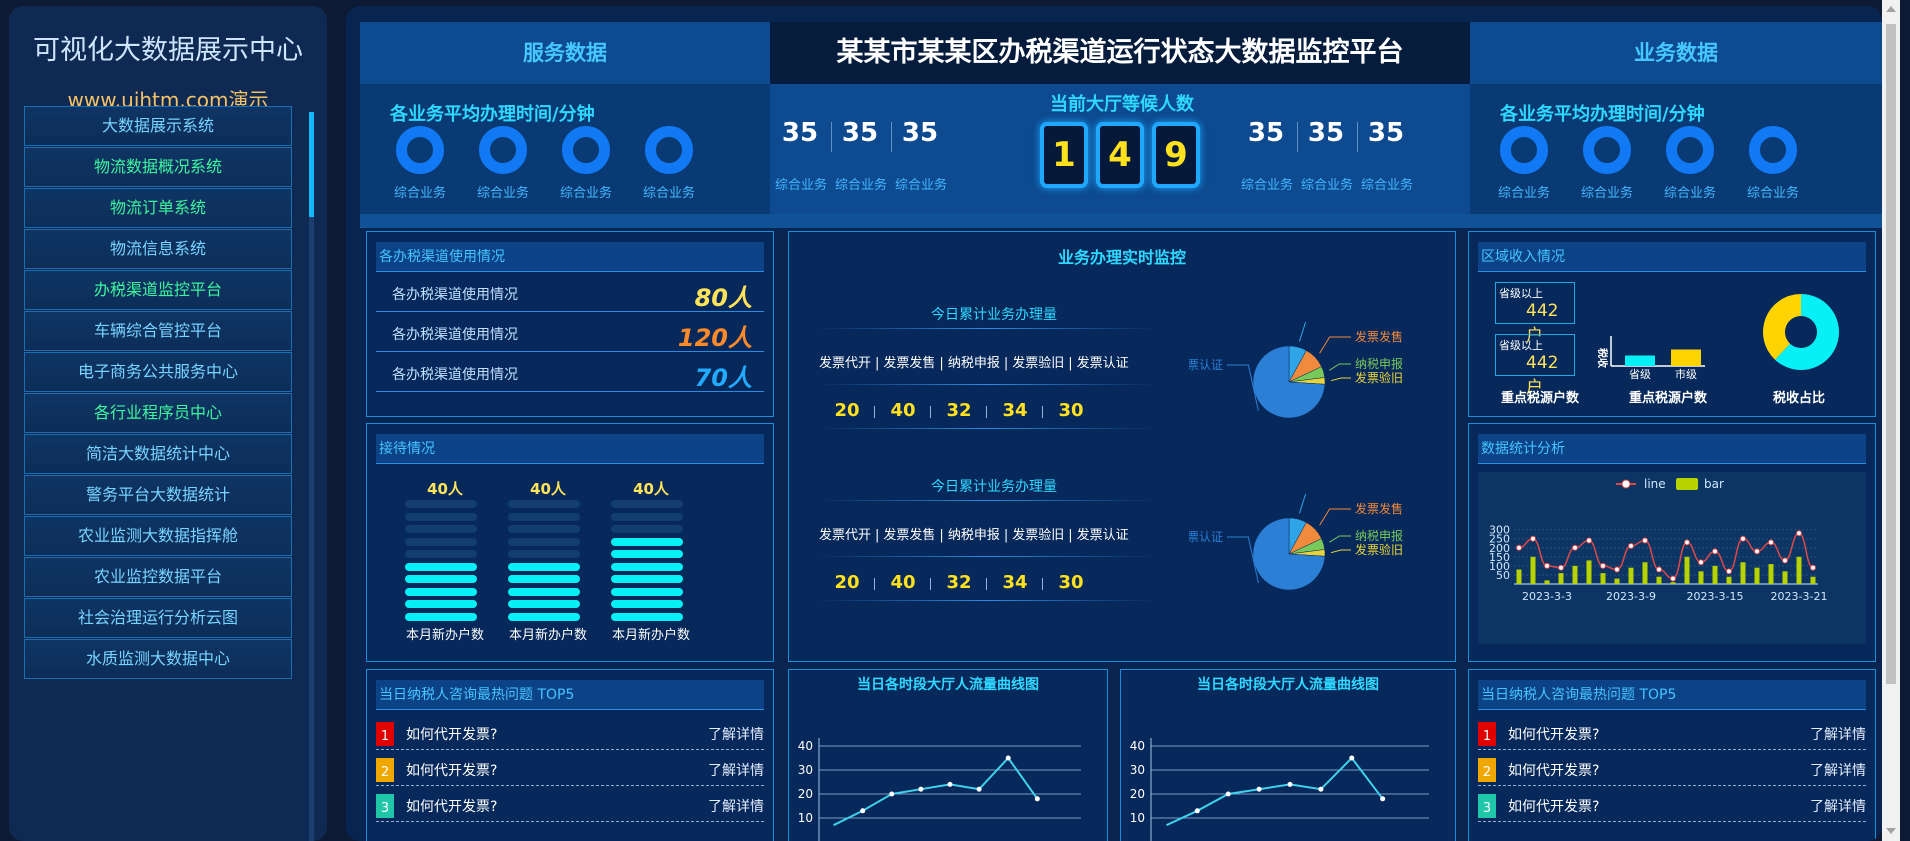 The image size is (1910, 841). Describe the element at coordinates (959, 582) in the screenshot. I see `type-value: 32` at that location.